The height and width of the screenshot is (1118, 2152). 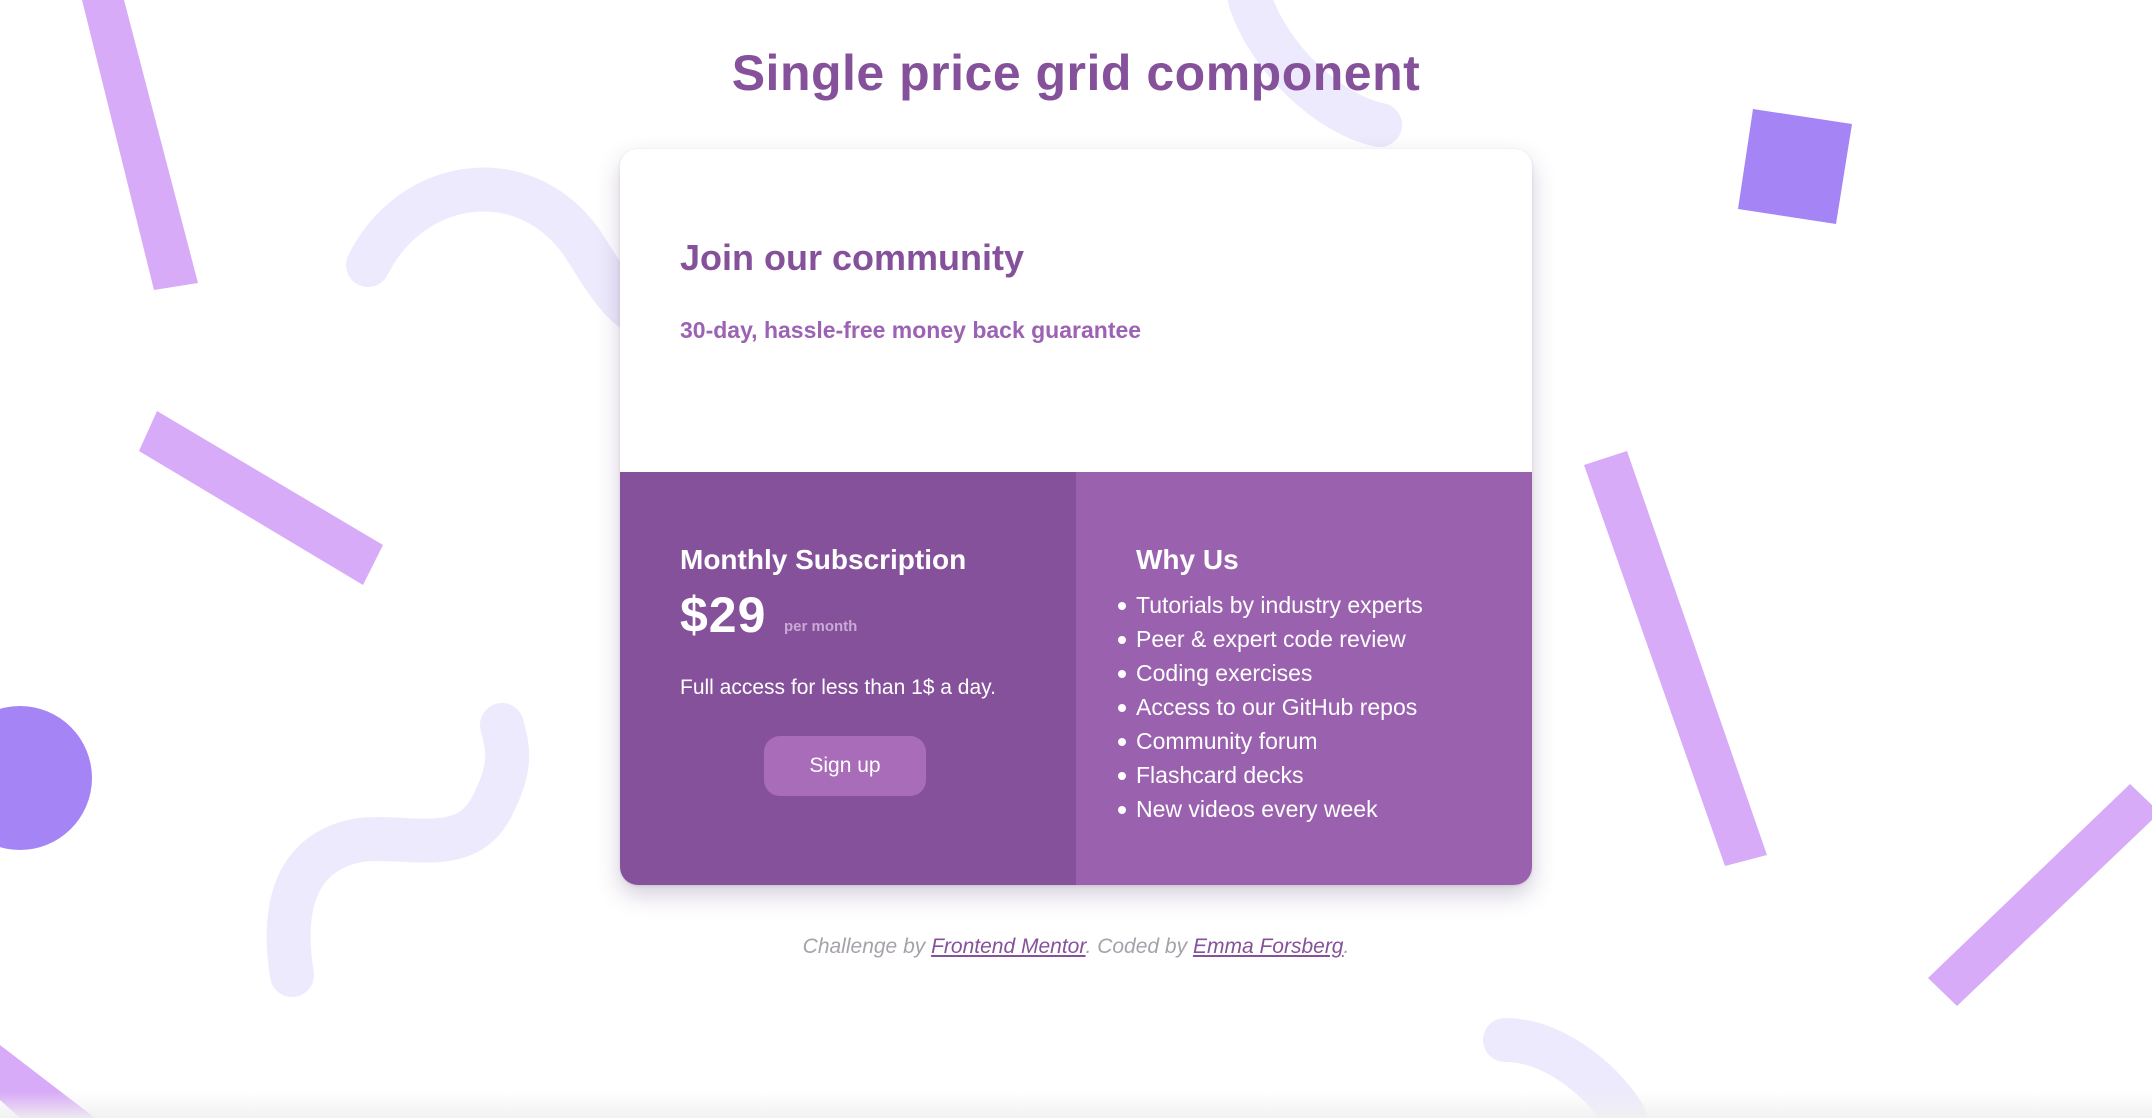 I want to click on attribution-prefix: Challenge by, so click(x=867, y=946).